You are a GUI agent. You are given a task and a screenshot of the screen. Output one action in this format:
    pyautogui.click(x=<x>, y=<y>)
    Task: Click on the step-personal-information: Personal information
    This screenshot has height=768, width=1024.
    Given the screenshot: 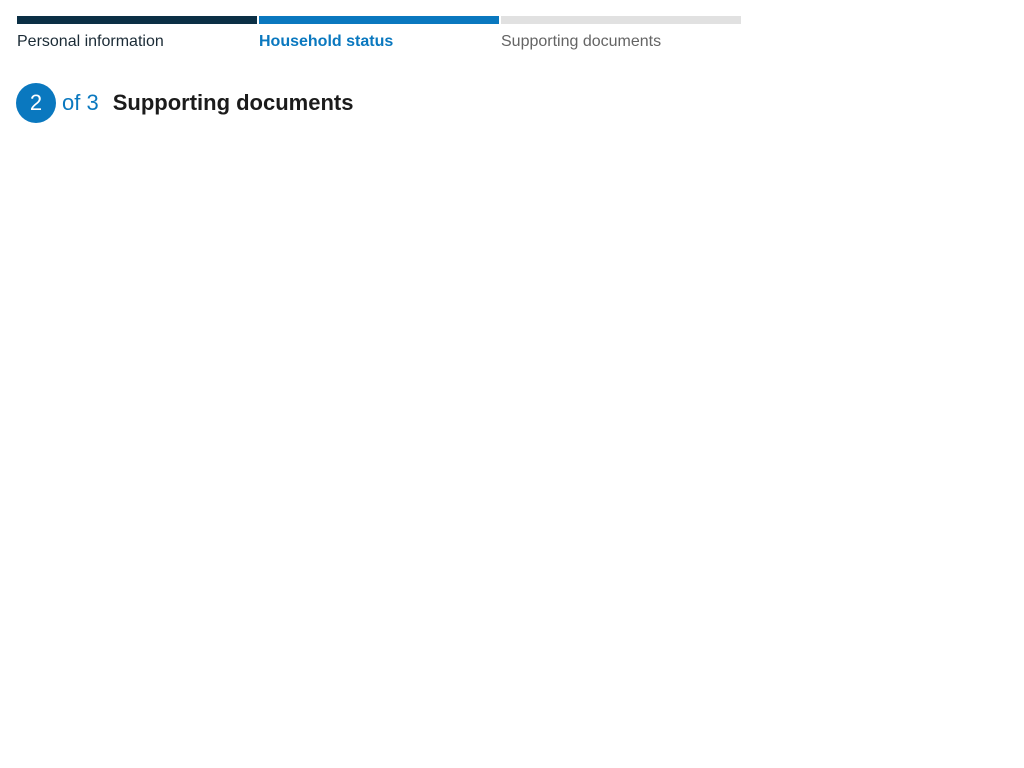 What is the action you would take?
    pyautogui.click(x=137, y=33)
    